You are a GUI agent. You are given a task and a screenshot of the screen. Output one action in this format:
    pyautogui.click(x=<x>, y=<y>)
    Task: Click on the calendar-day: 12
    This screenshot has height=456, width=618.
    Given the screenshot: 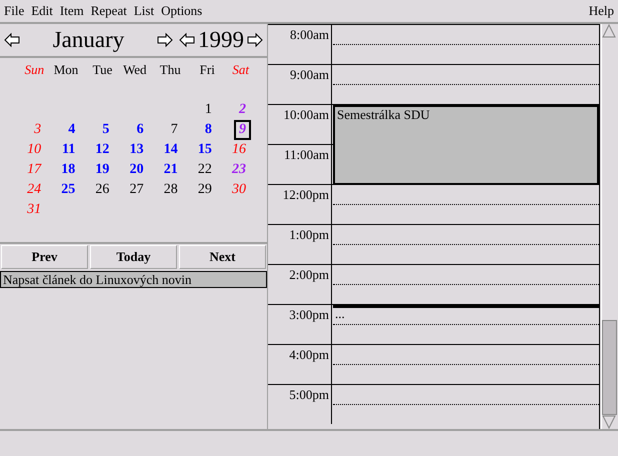 What is the action you would take?
    pyautogui.click(x=102, y=150)
    